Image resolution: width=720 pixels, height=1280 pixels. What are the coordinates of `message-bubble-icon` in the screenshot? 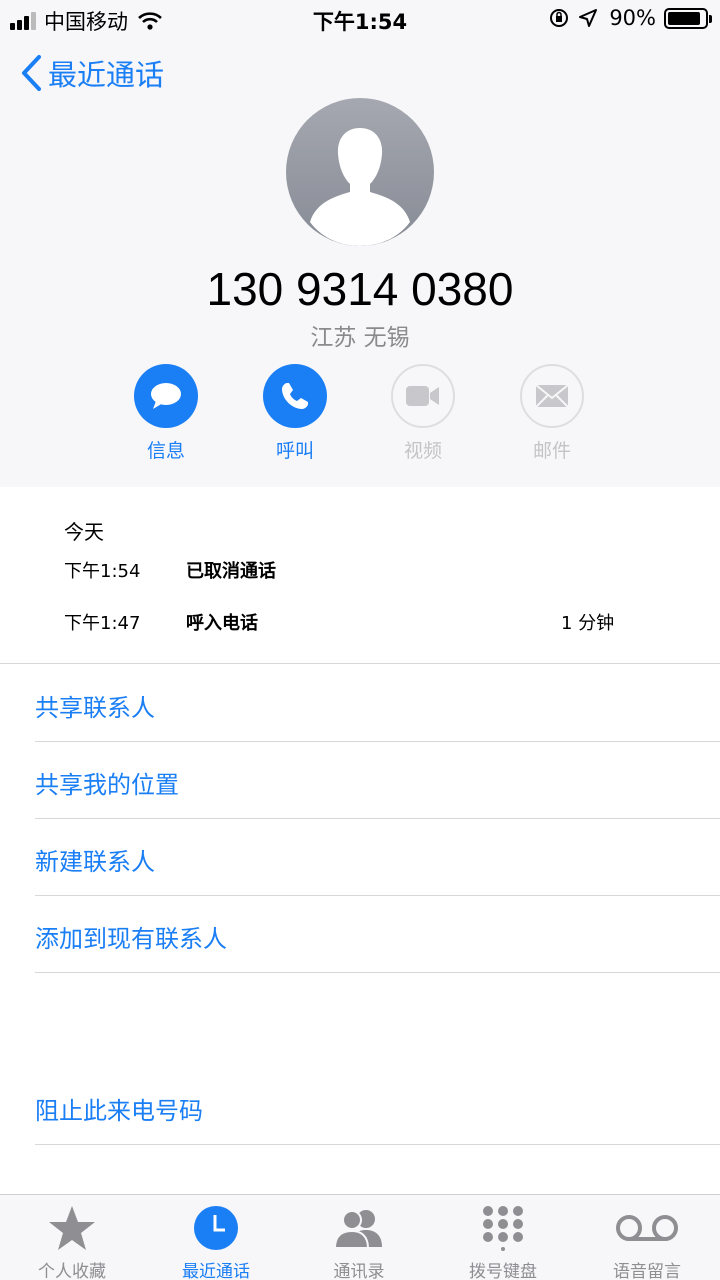 It's located at (166, 396).